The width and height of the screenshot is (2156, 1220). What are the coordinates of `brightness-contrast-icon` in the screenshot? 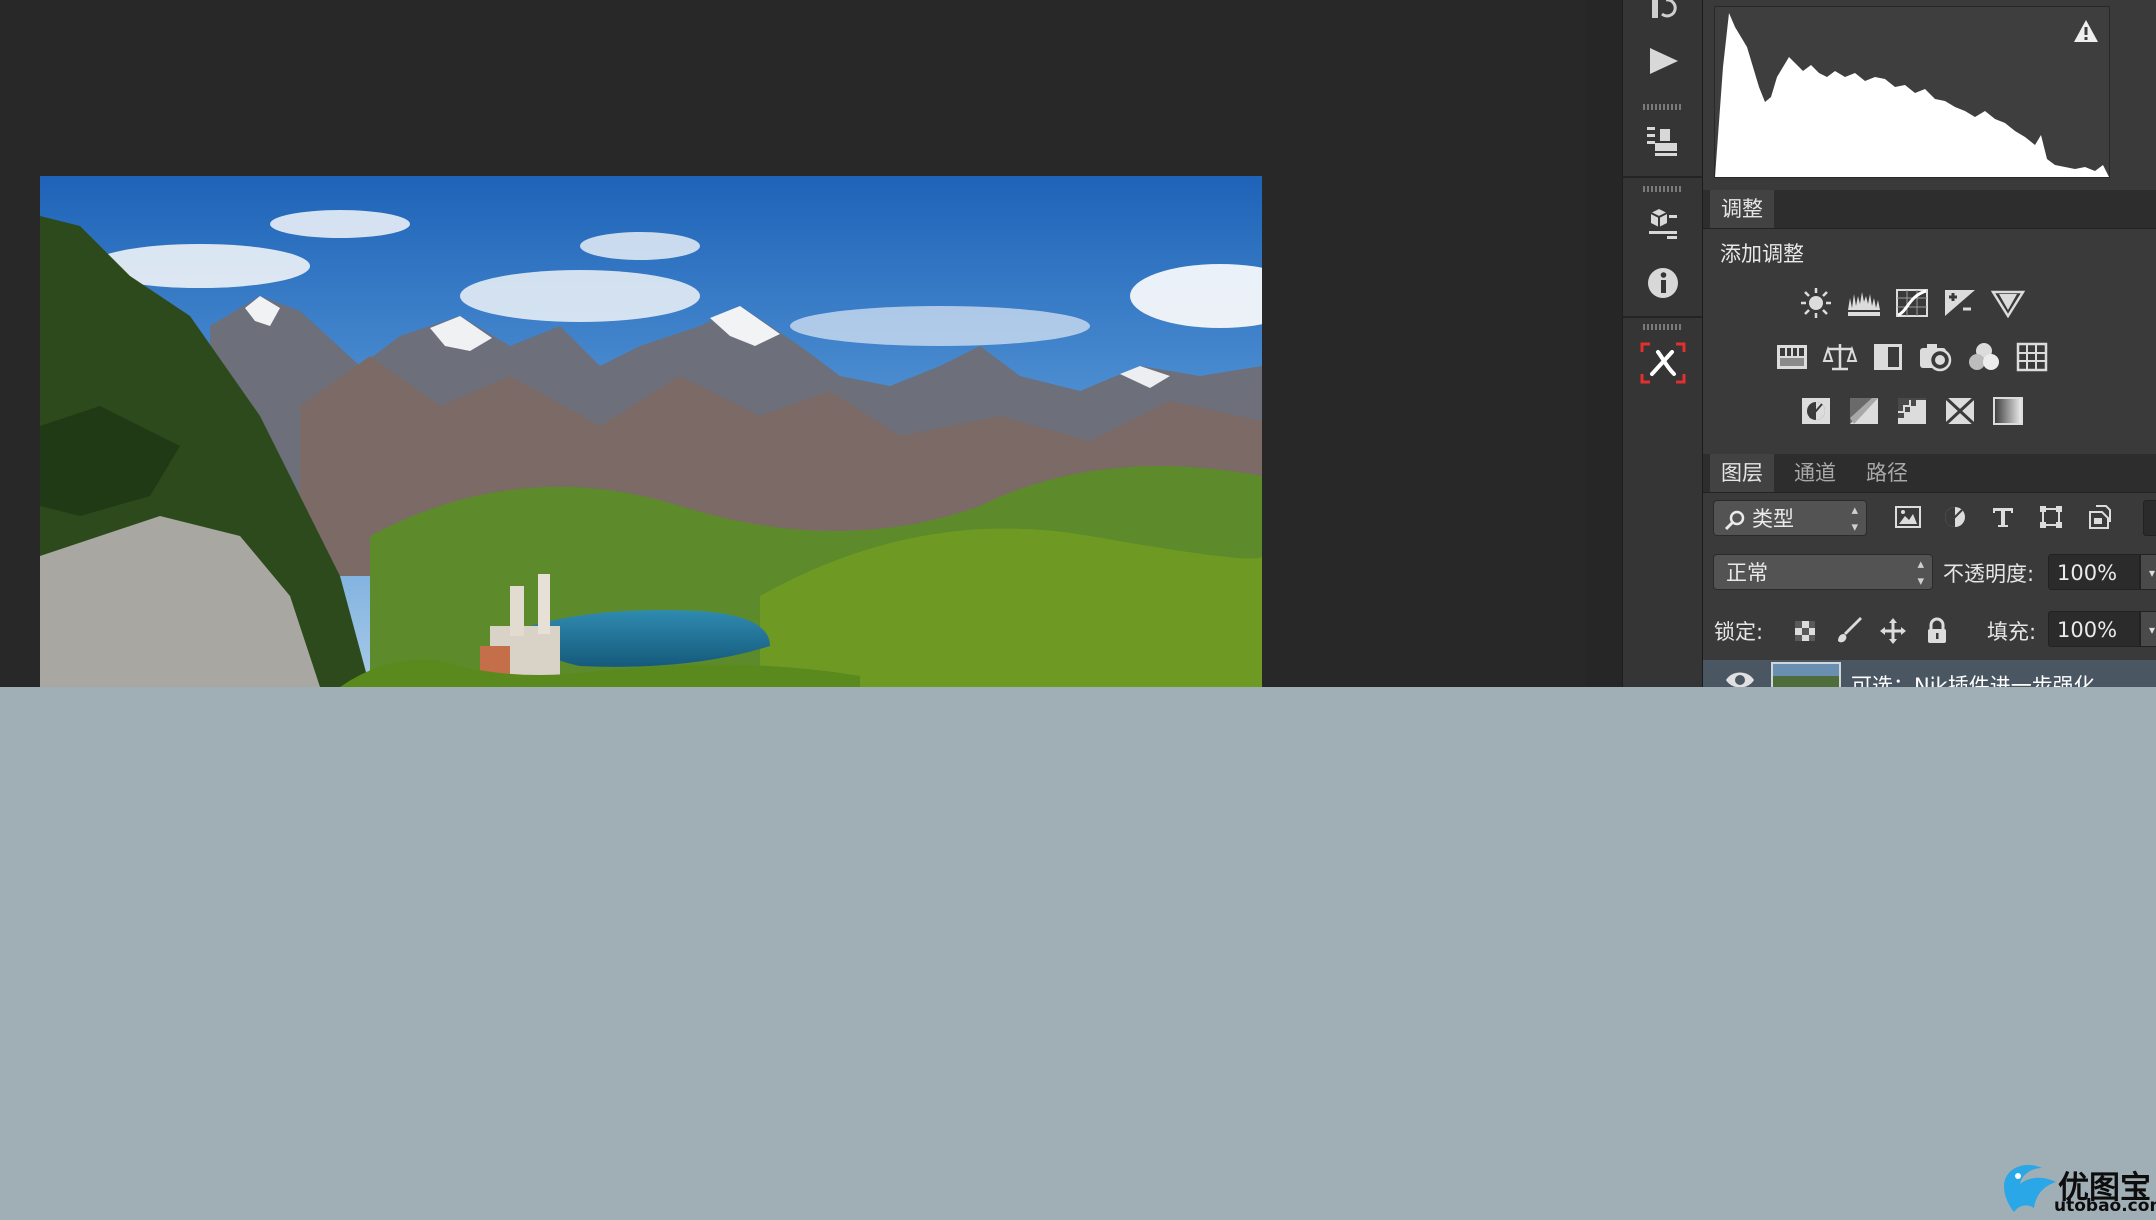 It's located at (1816, 303).